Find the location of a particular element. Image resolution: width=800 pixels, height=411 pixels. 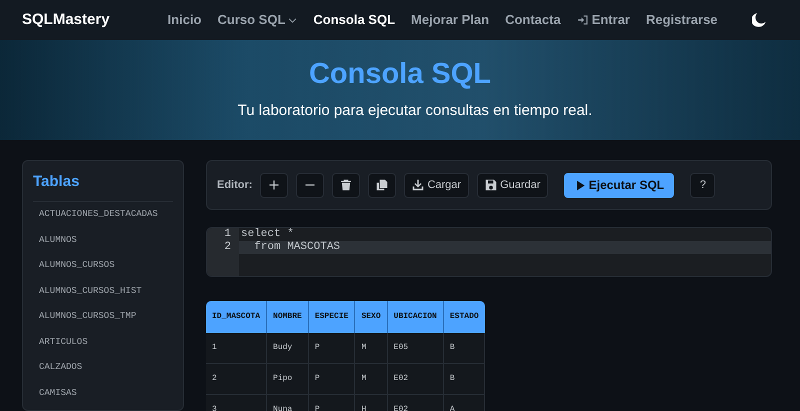

column-header: ID_MASCOTA is located at coordinates (237, 317).